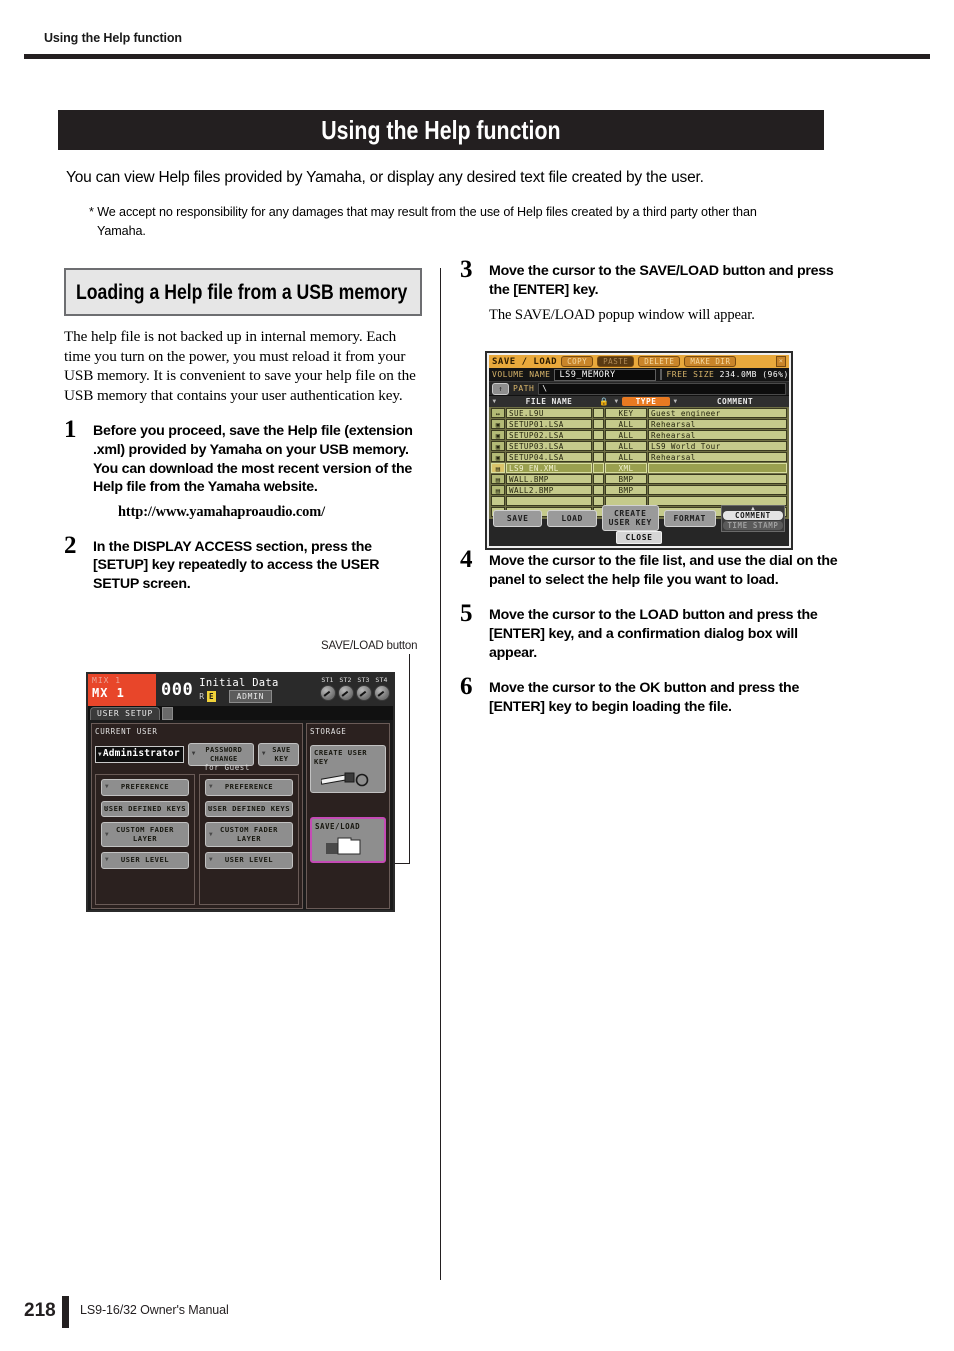 The width and height of the screenshot is (954, 1351). I want to click on knob-st2: ST2, so click(346, 691).